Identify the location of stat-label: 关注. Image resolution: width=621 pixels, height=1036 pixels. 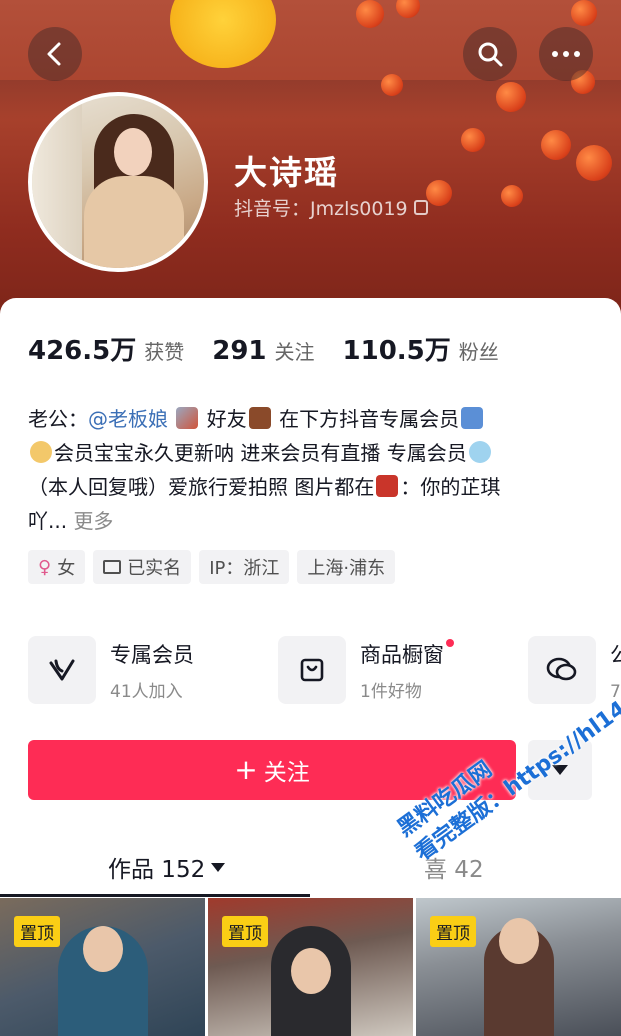
(294, 352).